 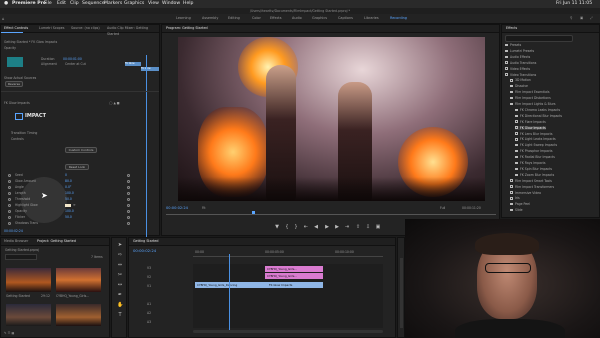 What do you see at coordinates (520, 75) in the screenshot?
I see `effects-tree-item: Video Transitions` at bounding box center [520, 75].